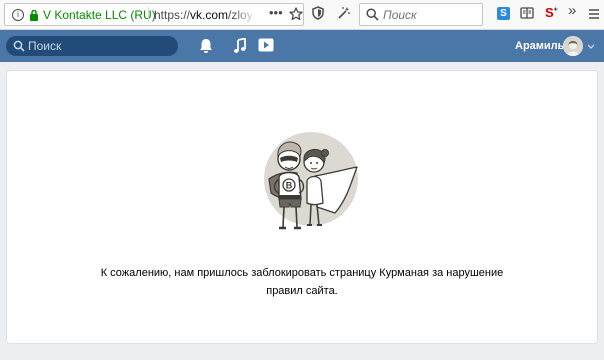 The image size is (604, 360). Describe the element at coordinates (591, 47) in the screenshot. I see `chevron-down-icon` at that location.